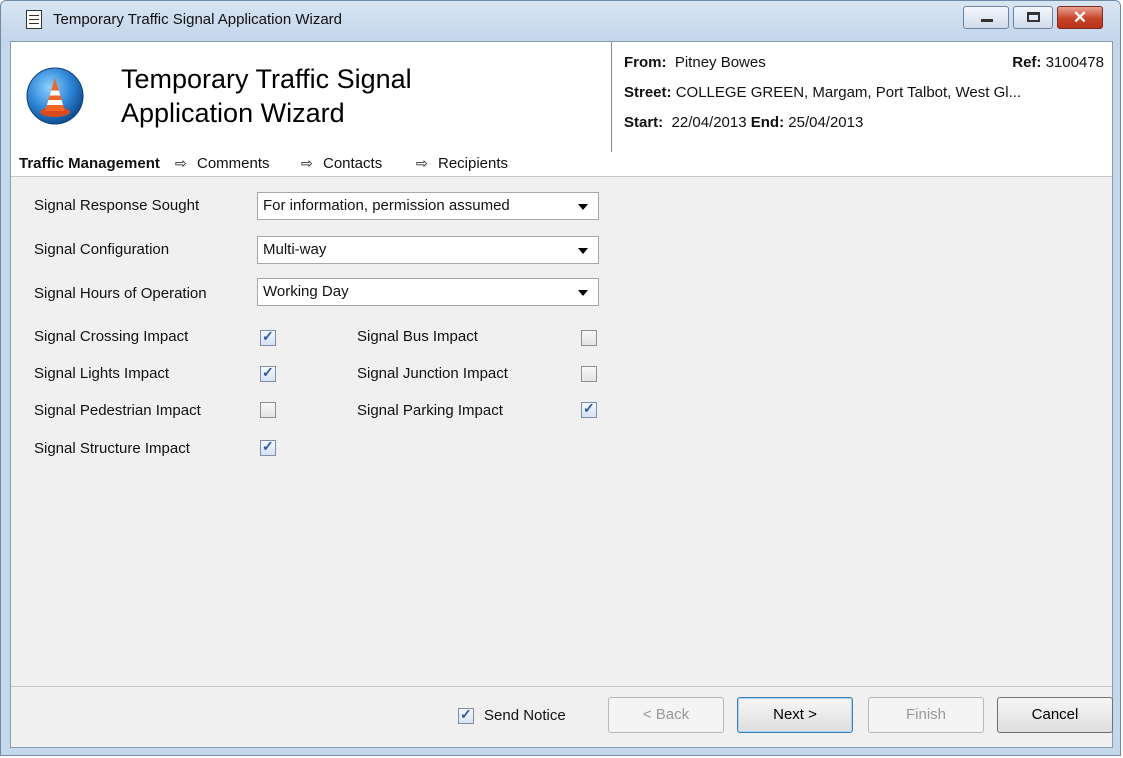 This screenshot has width=1123, height=758. I want to click on parking-impact-label: Signal Parking Impact, so click(430, 410).